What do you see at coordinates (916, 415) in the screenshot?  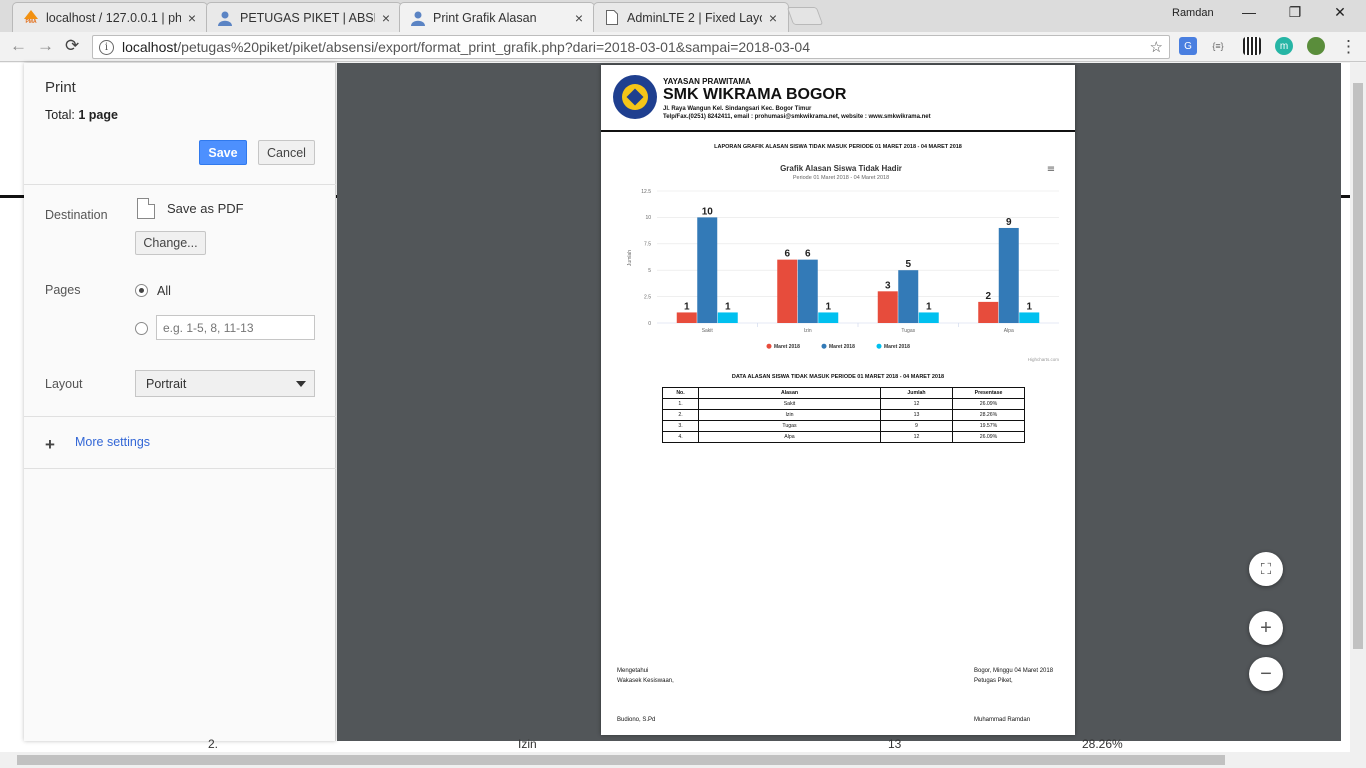 I see `cell-jumlah: 13` at bounding box center [916, 415].